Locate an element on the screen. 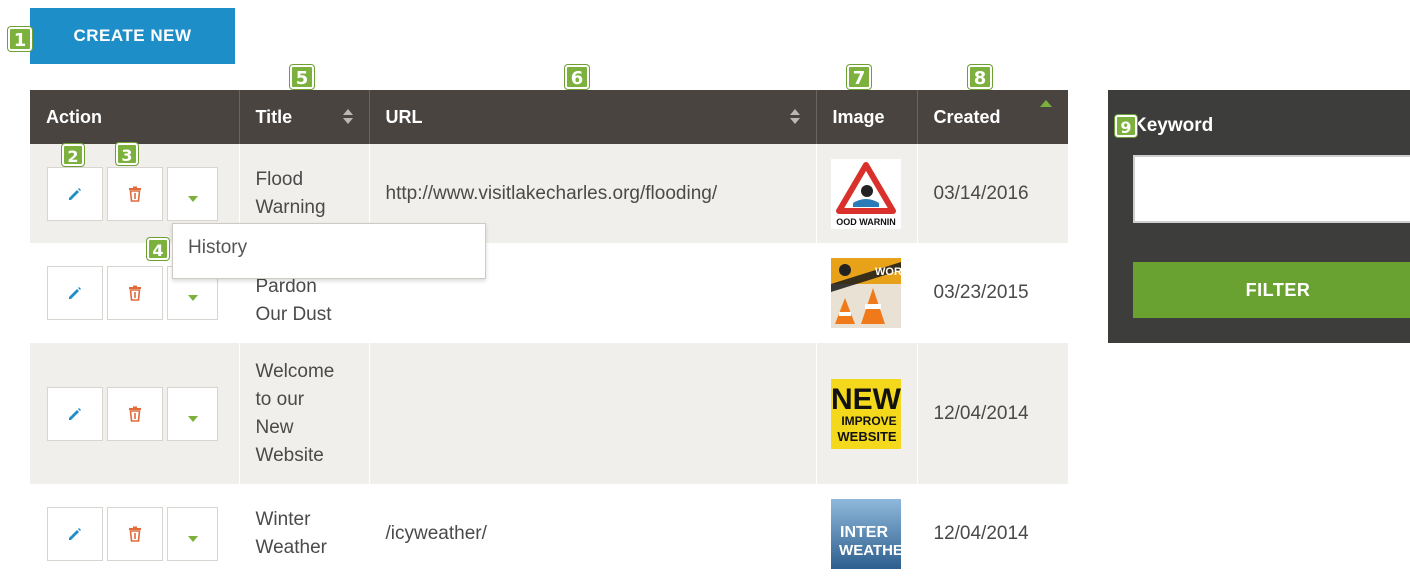  history-label: History is located at coordinates (218, 247).